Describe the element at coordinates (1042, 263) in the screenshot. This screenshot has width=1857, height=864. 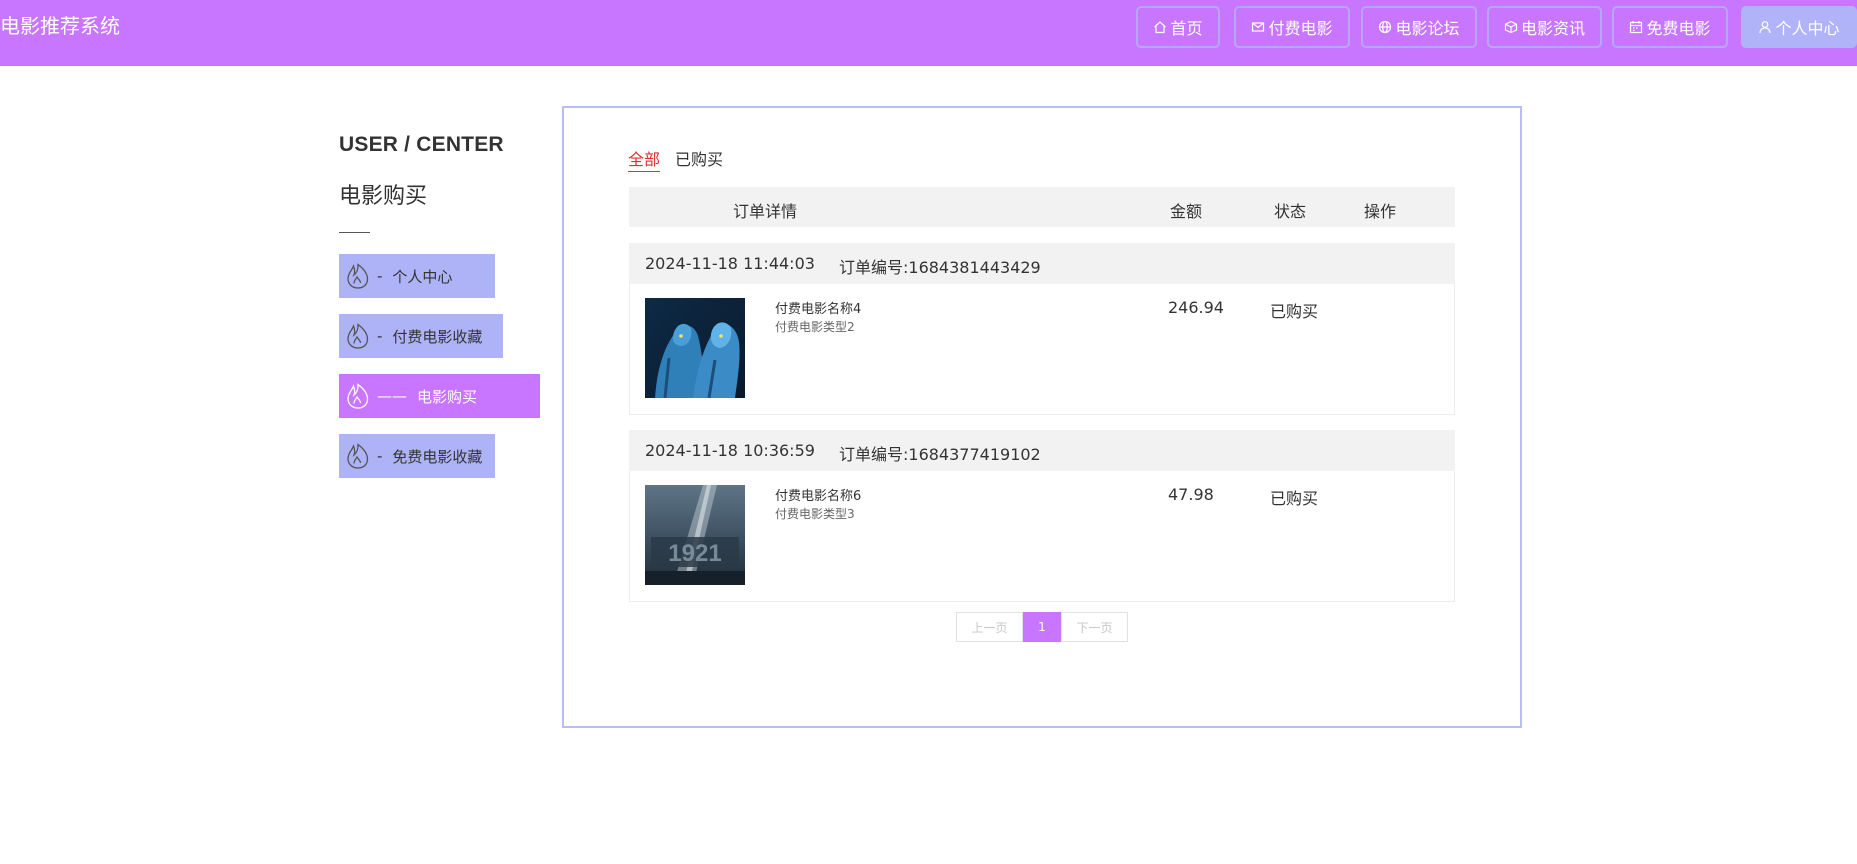
I see `order-header: 2024-11-18 11:44:03 订单编号:1684381443429` at that location.